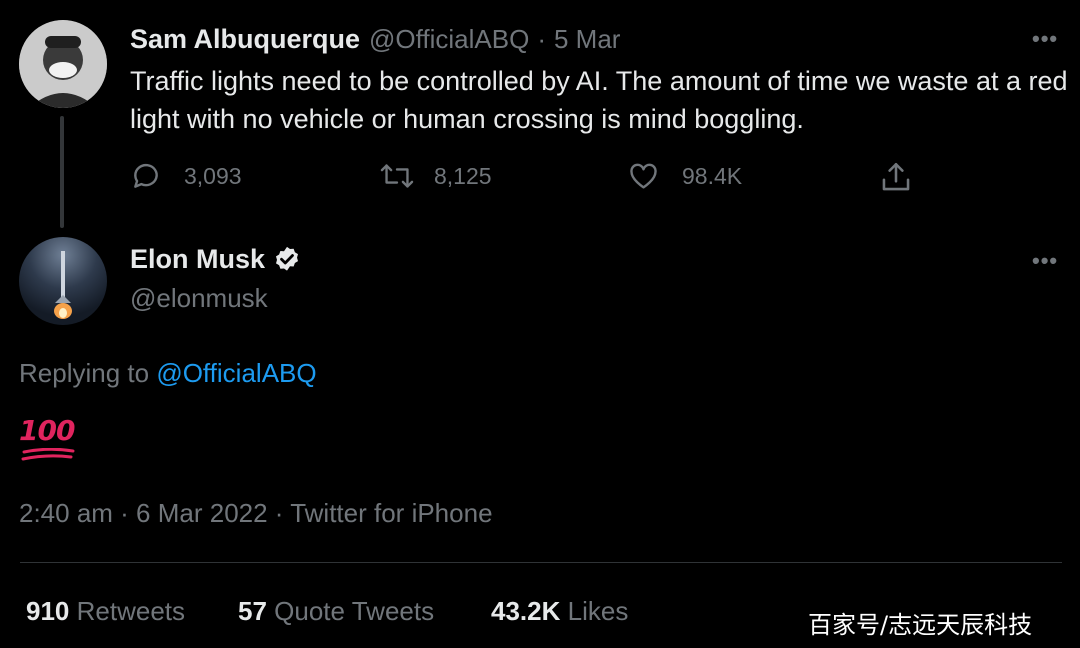 This screenshot has height=648, width=1080. What do you see at coordinates (1045, 261) in the screenshot?
I see `reply-more-options-icon: •••` at bounding box center [1045, 261].